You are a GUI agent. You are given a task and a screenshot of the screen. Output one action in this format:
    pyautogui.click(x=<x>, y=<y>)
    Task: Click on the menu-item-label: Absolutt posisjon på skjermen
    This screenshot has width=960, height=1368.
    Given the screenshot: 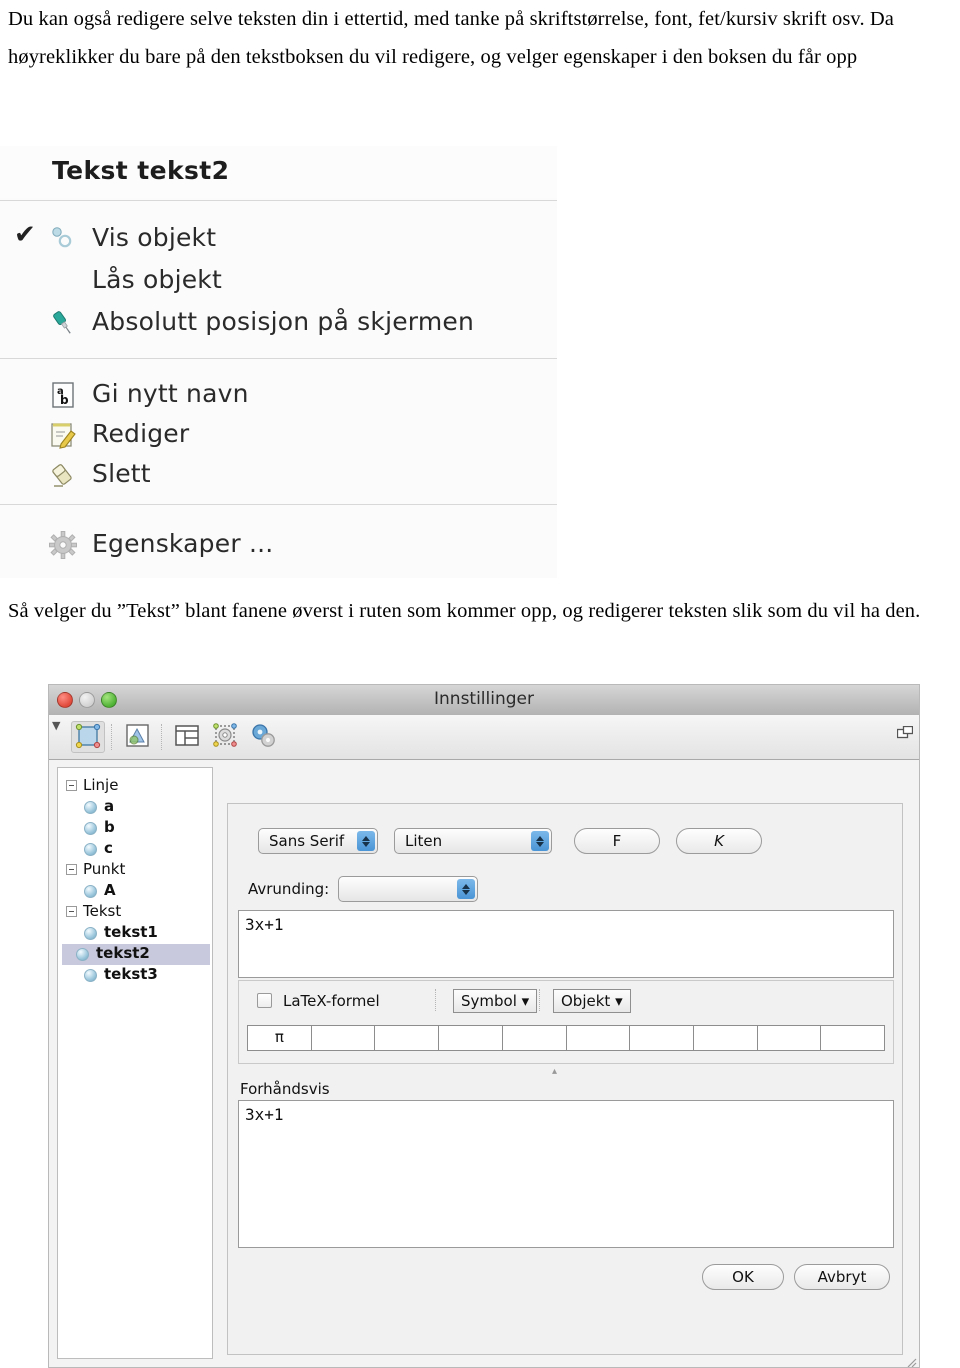 What is the action you would take?
    pyautogui.click(x=283, y=321)
    